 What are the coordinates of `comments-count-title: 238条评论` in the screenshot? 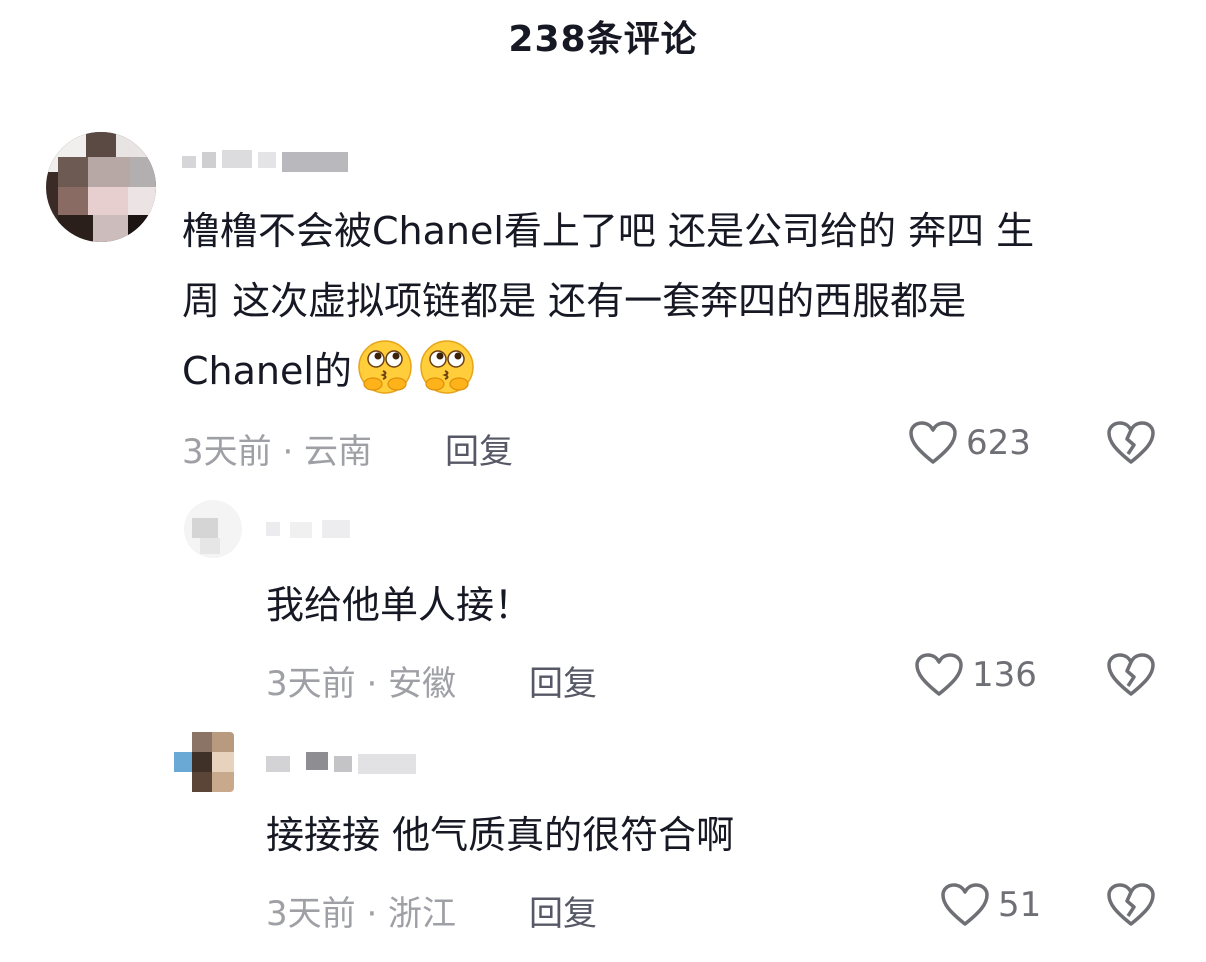 It's located at (603, 39).